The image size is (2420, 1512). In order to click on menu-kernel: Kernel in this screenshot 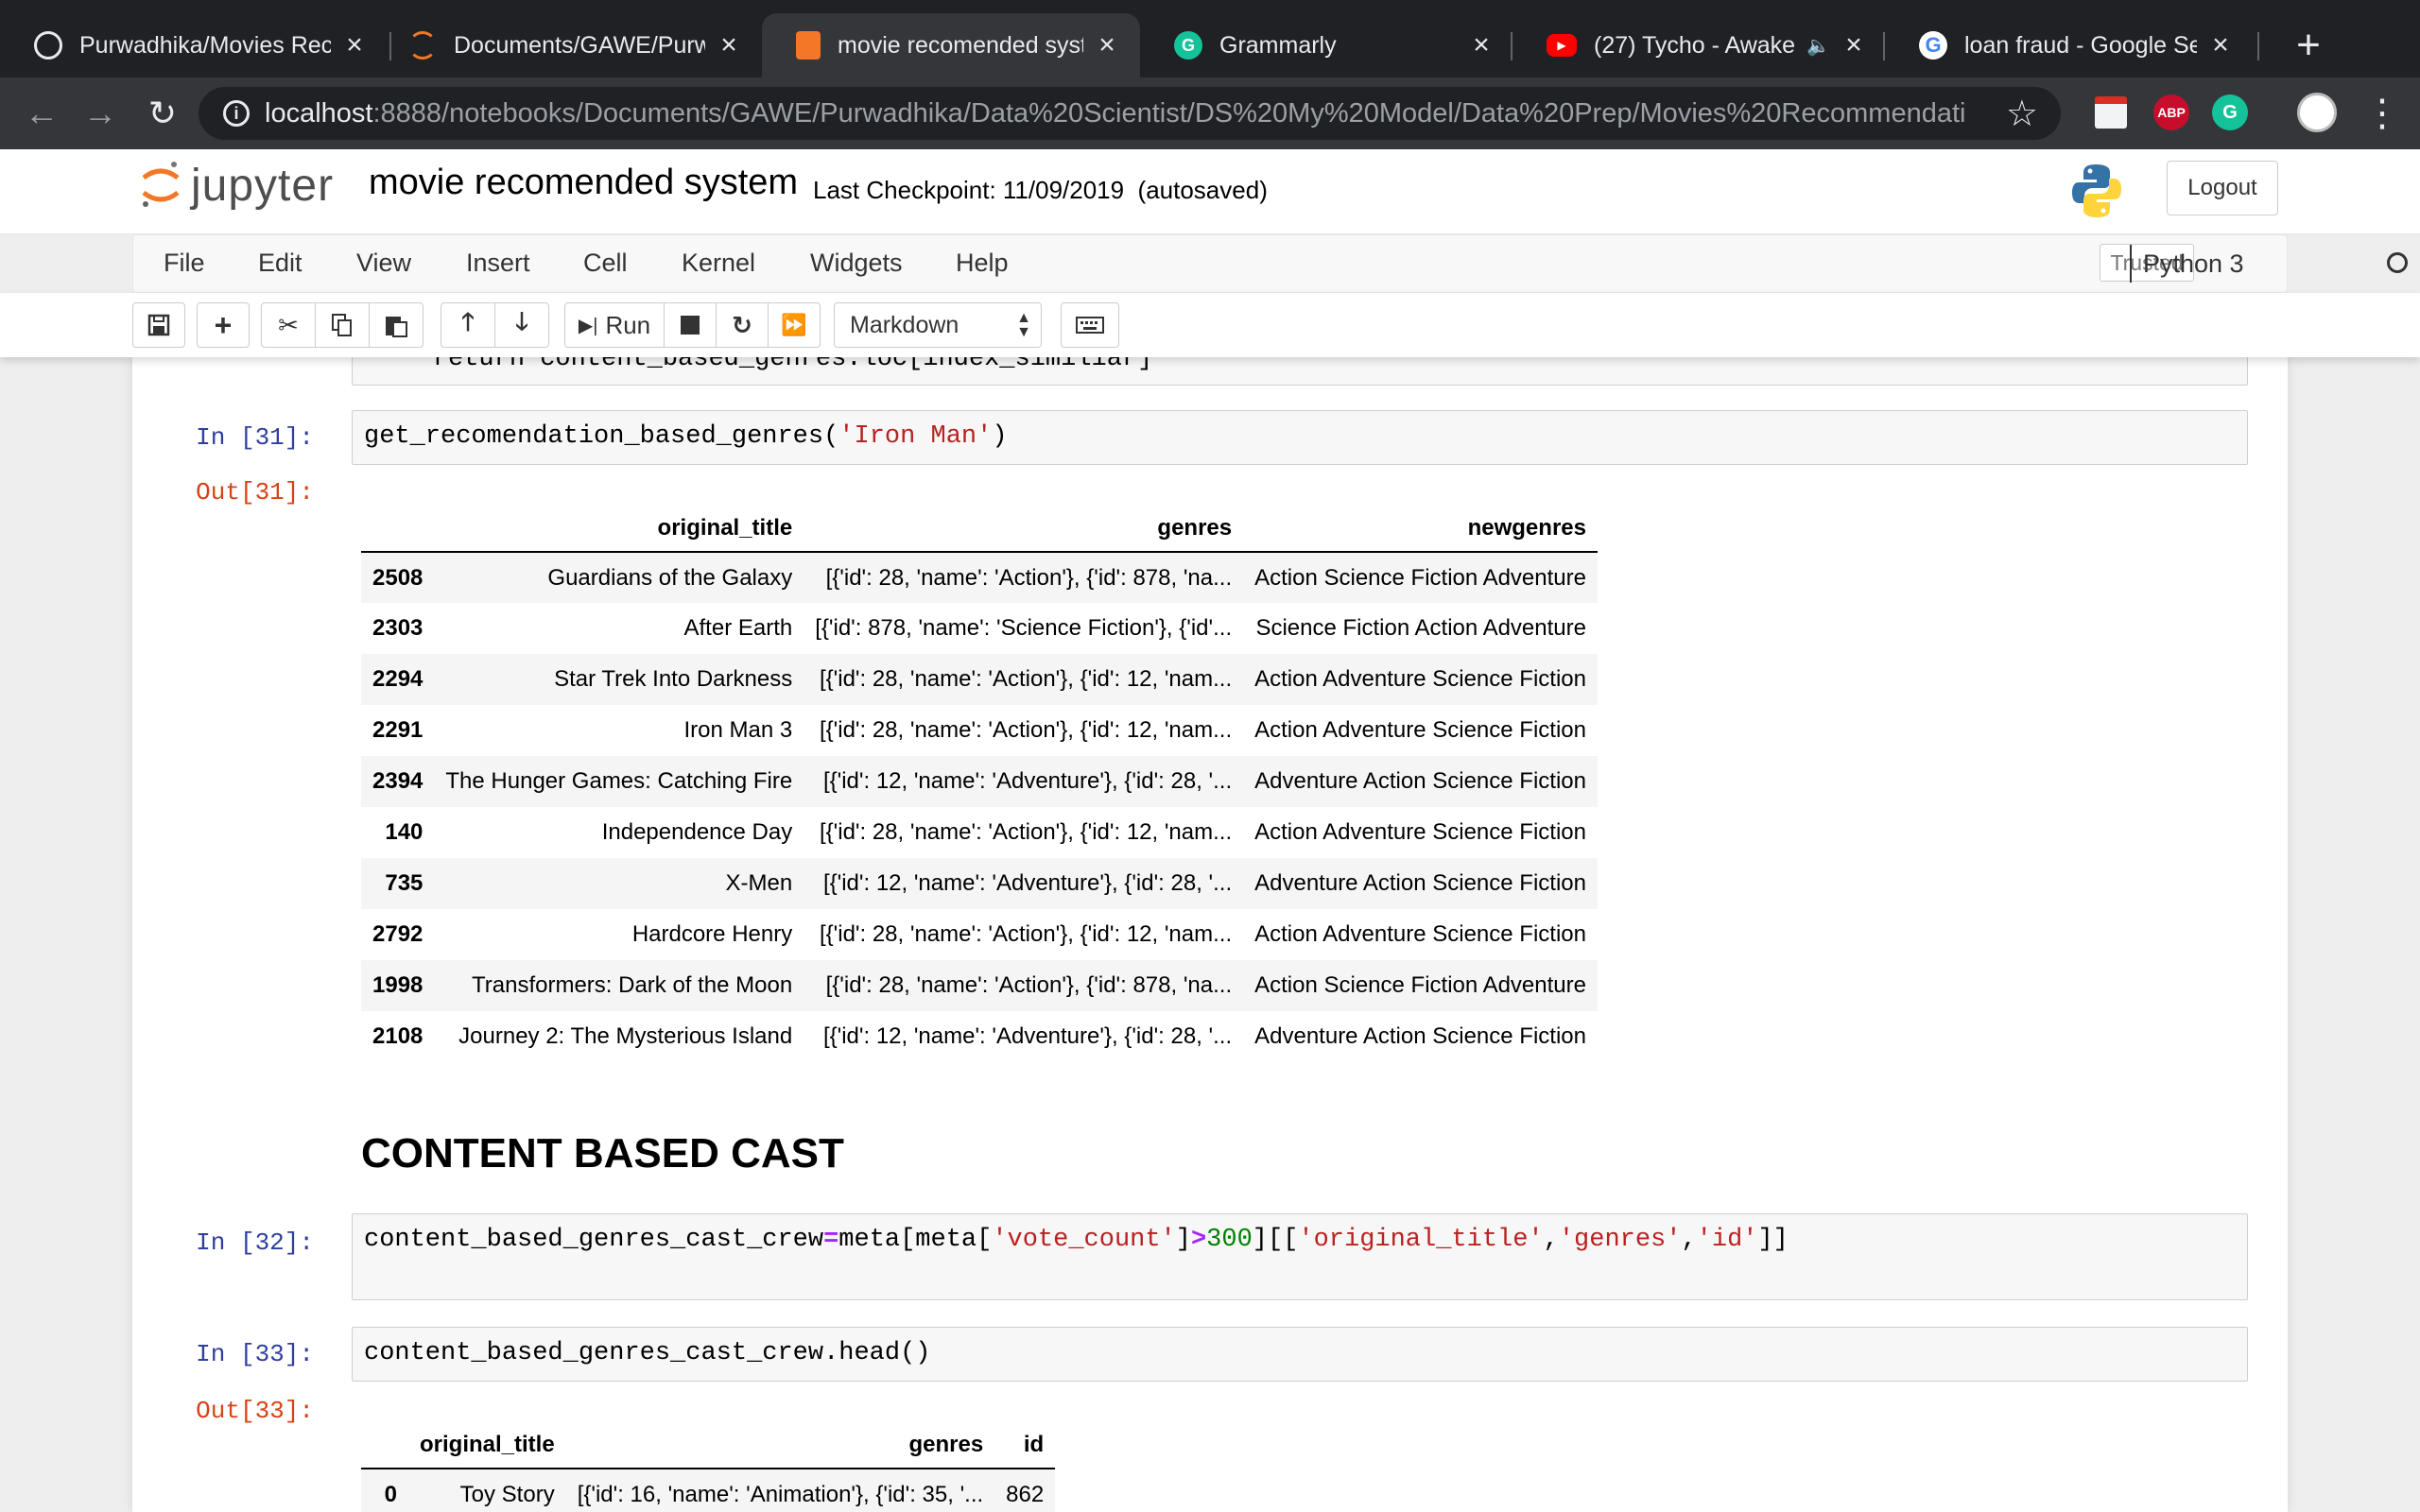, I will do `click(718, 263)`.